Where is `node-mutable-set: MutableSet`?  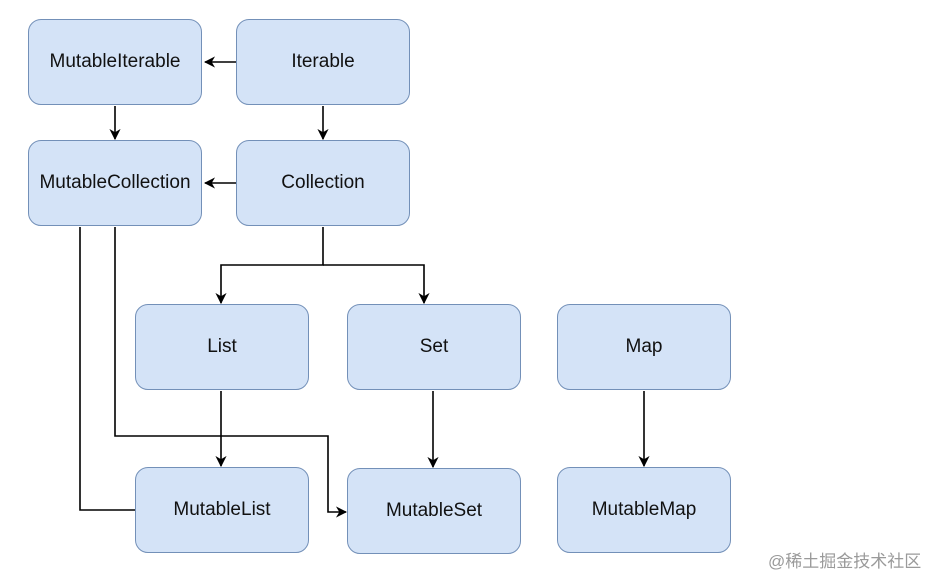
node-mutable-set: MutableSet is located at coordinates (434, 511).